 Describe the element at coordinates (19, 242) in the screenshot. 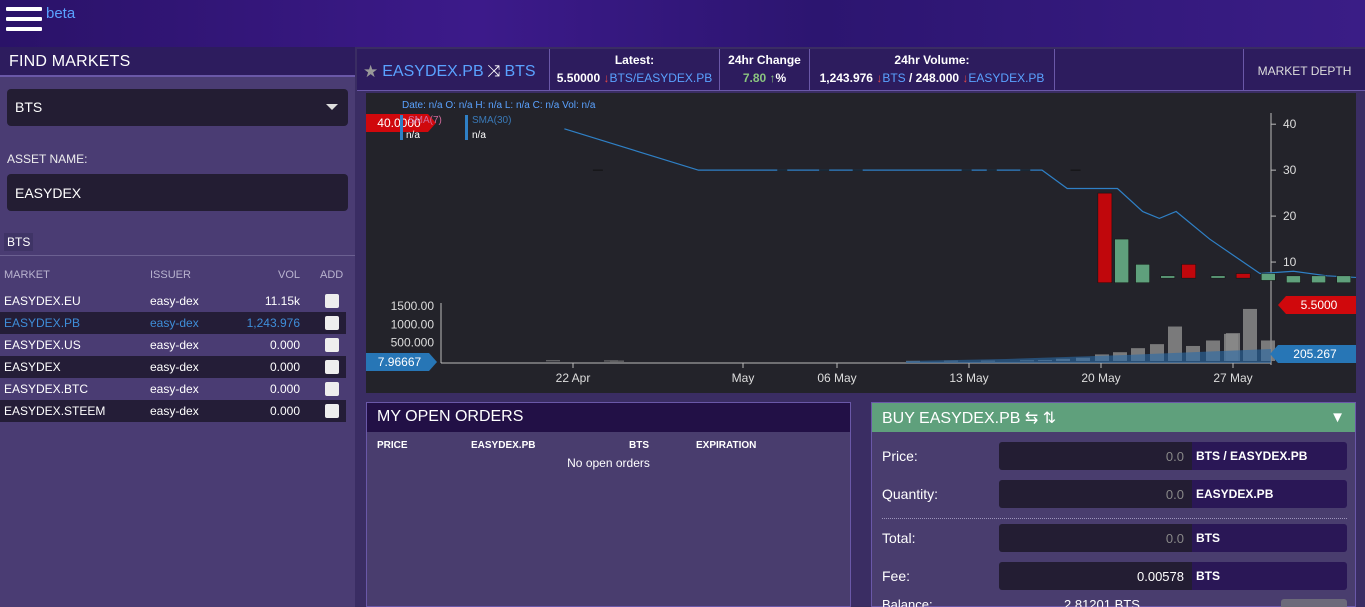

I see `base-filter-chip: BTS` at that location.